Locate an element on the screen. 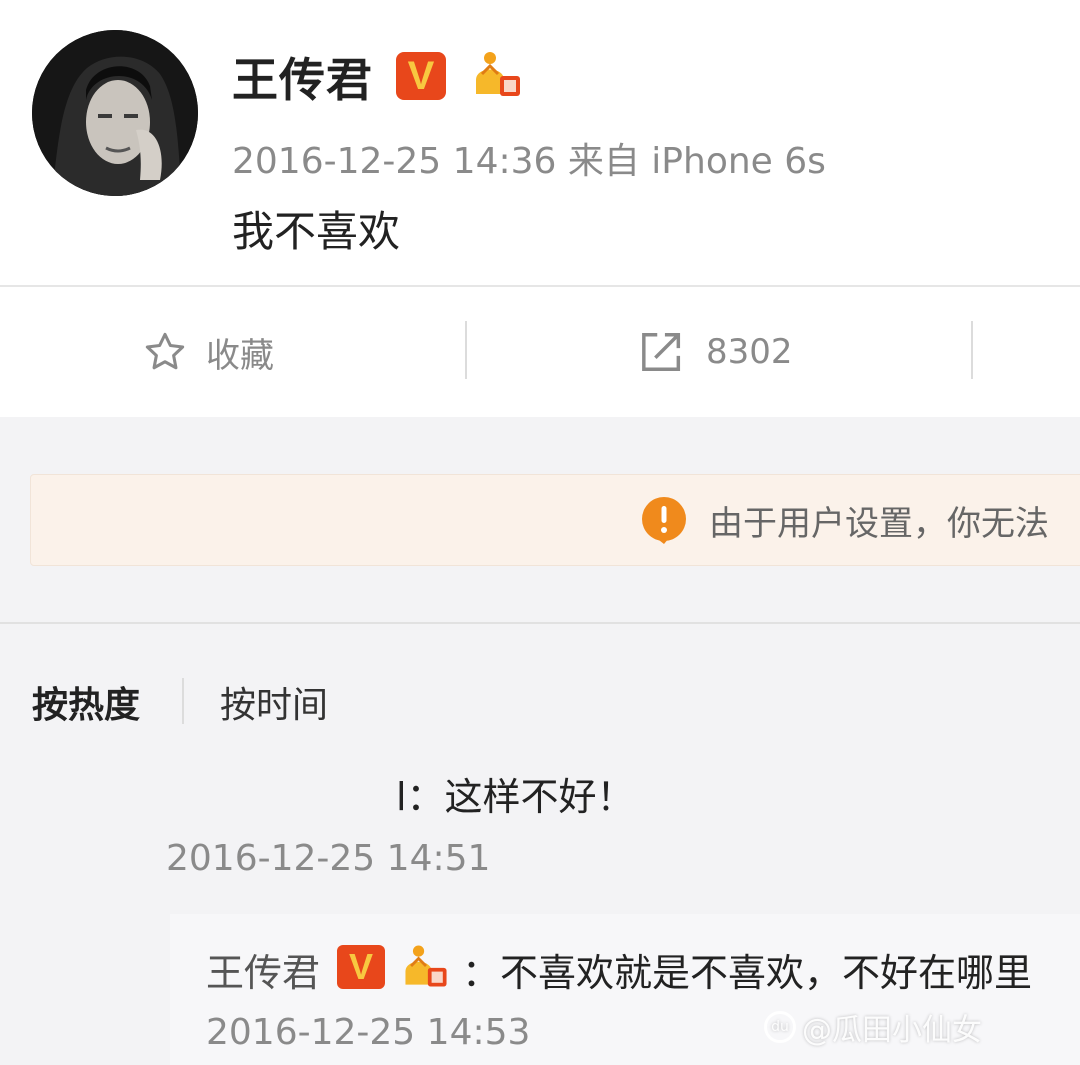 The width and height of the screenshot is (1080, 1065). favorite-button: 收藏 is located at coordinates (208, 352).